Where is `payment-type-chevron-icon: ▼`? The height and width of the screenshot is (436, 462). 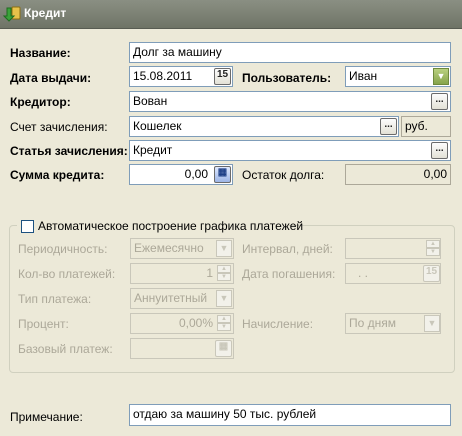 payment-type-chevron-icon: ▼ is located at coordinates (224, 298).